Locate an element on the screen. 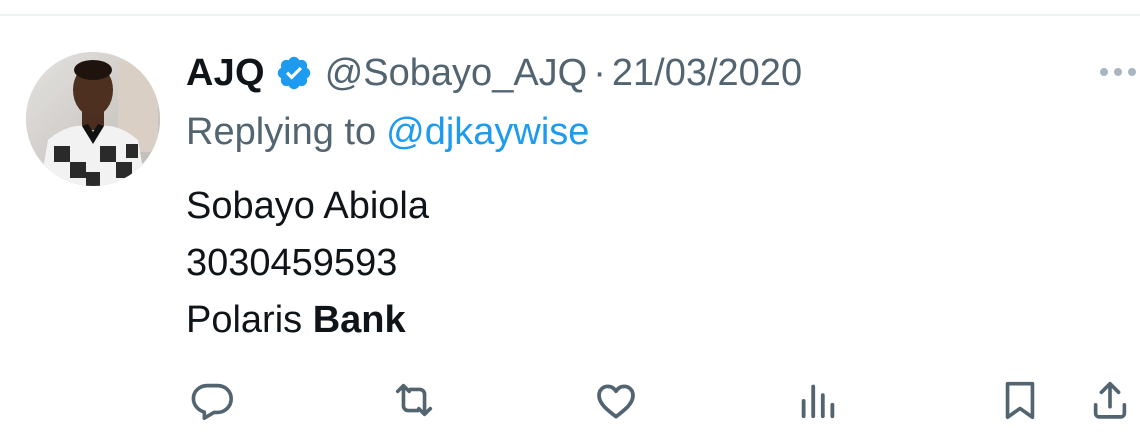  author-display-name: AJQ is located at coordinates (225, 73).